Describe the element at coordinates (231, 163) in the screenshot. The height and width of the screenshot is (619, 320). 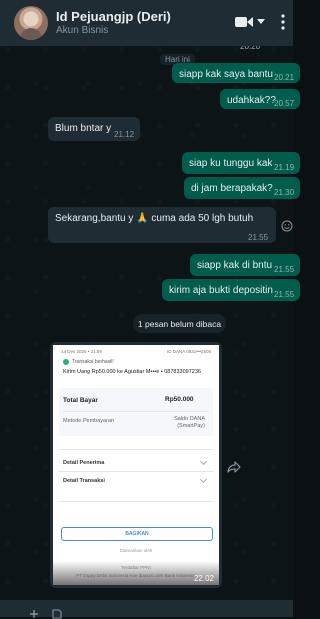
I see `message-text: siap ku tunggu kak` at that location.